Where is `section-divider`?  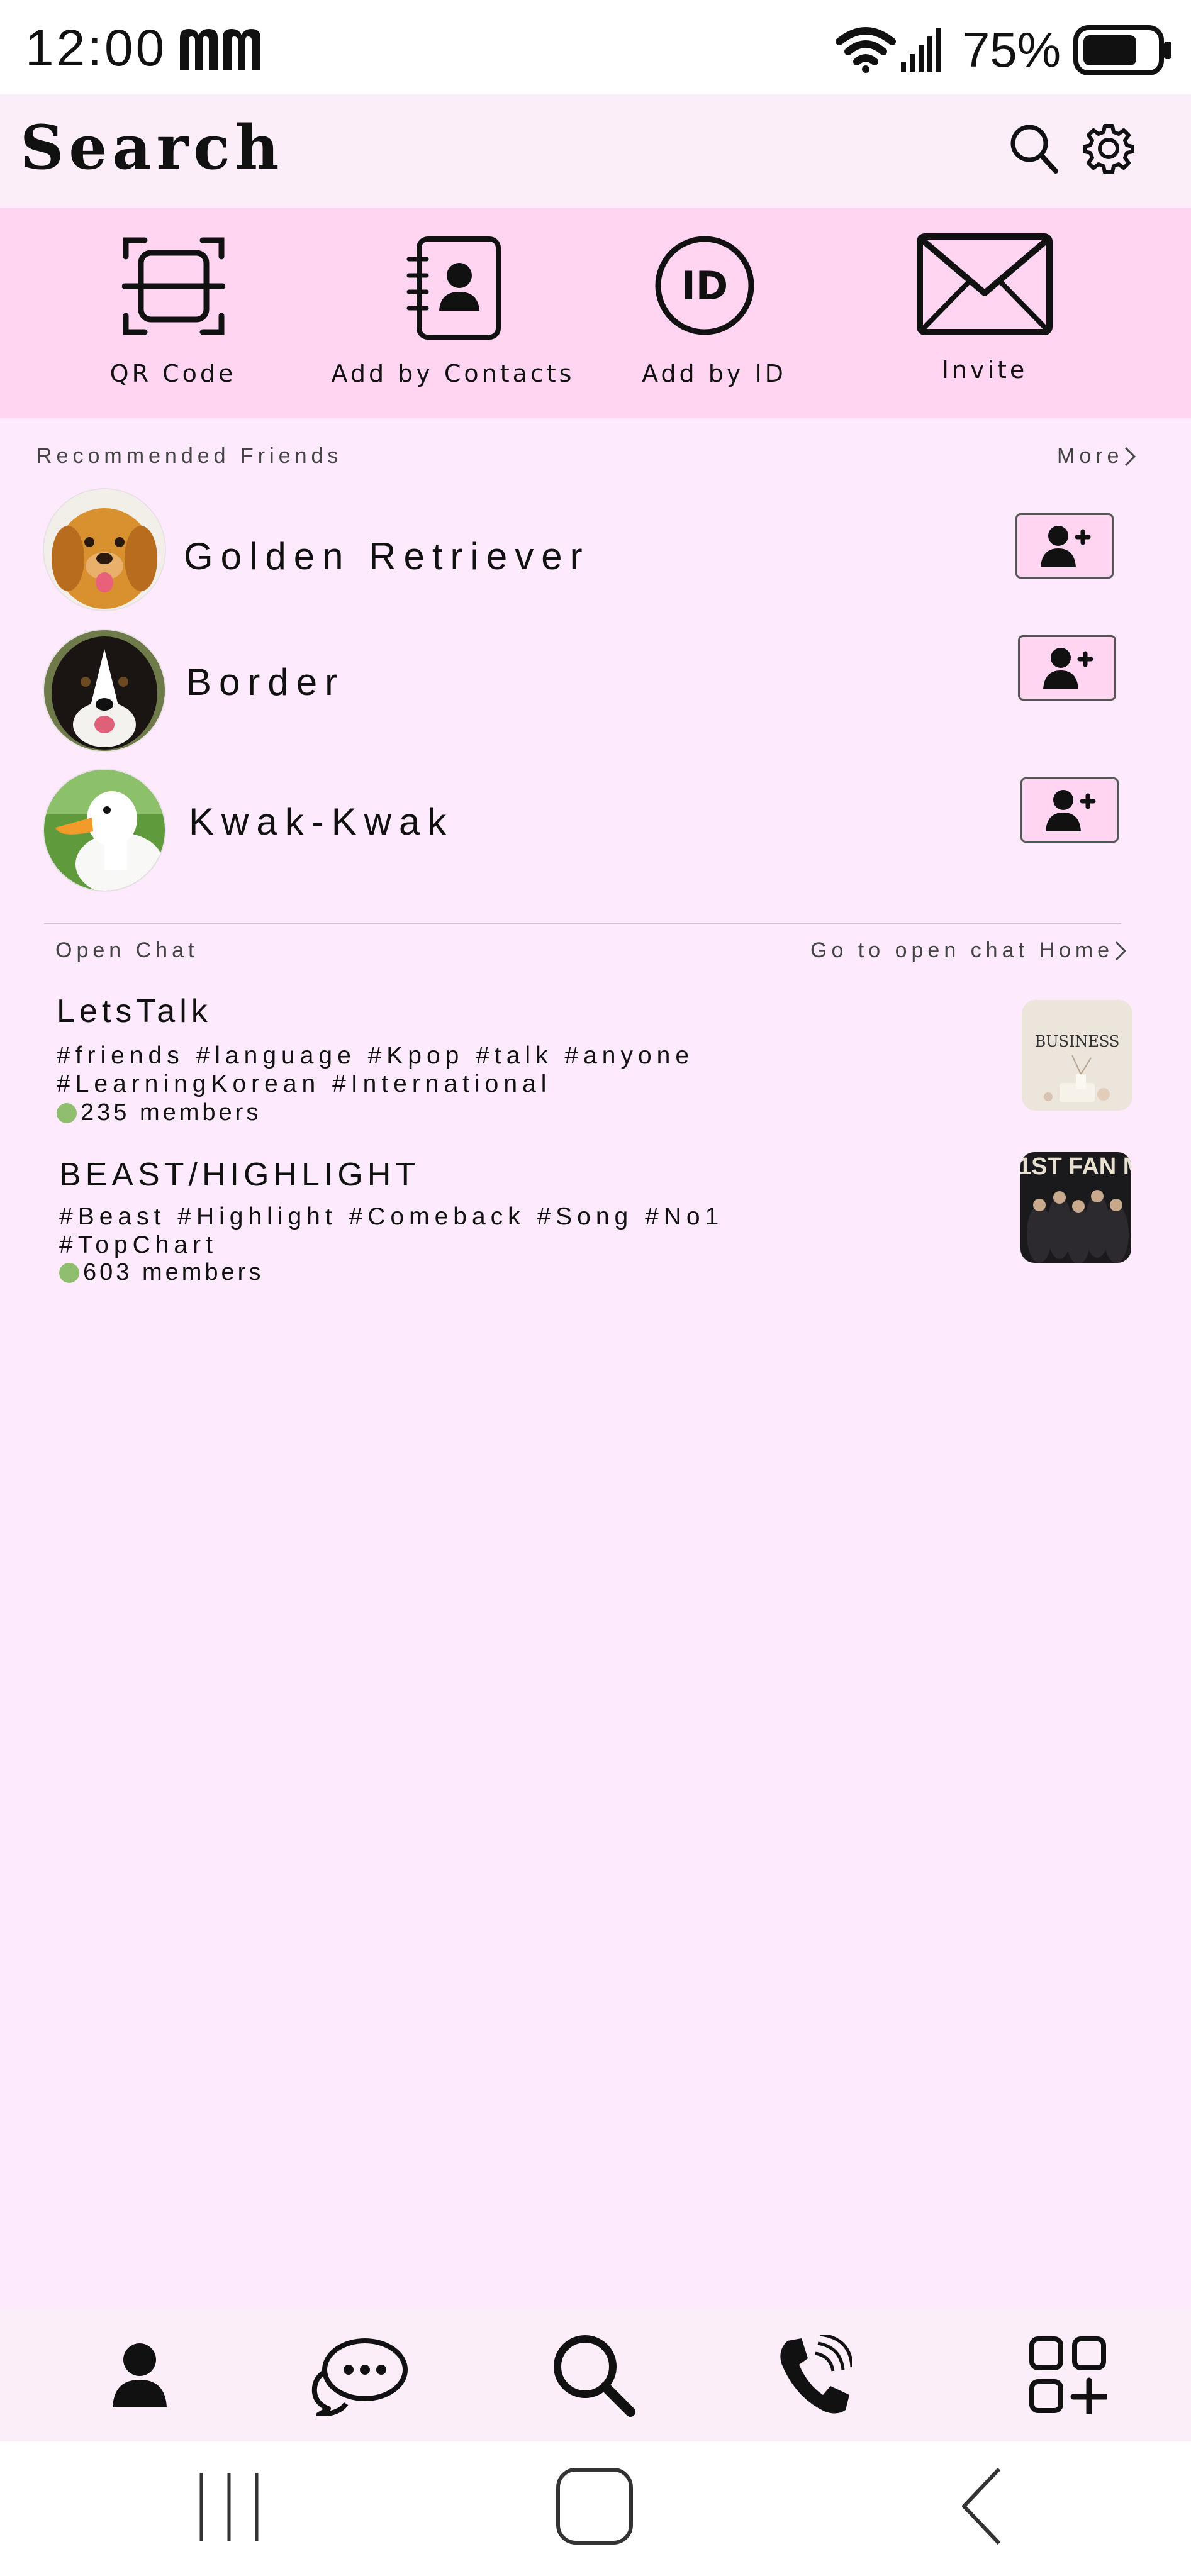
section-divider is located at coordinates (582, 923).